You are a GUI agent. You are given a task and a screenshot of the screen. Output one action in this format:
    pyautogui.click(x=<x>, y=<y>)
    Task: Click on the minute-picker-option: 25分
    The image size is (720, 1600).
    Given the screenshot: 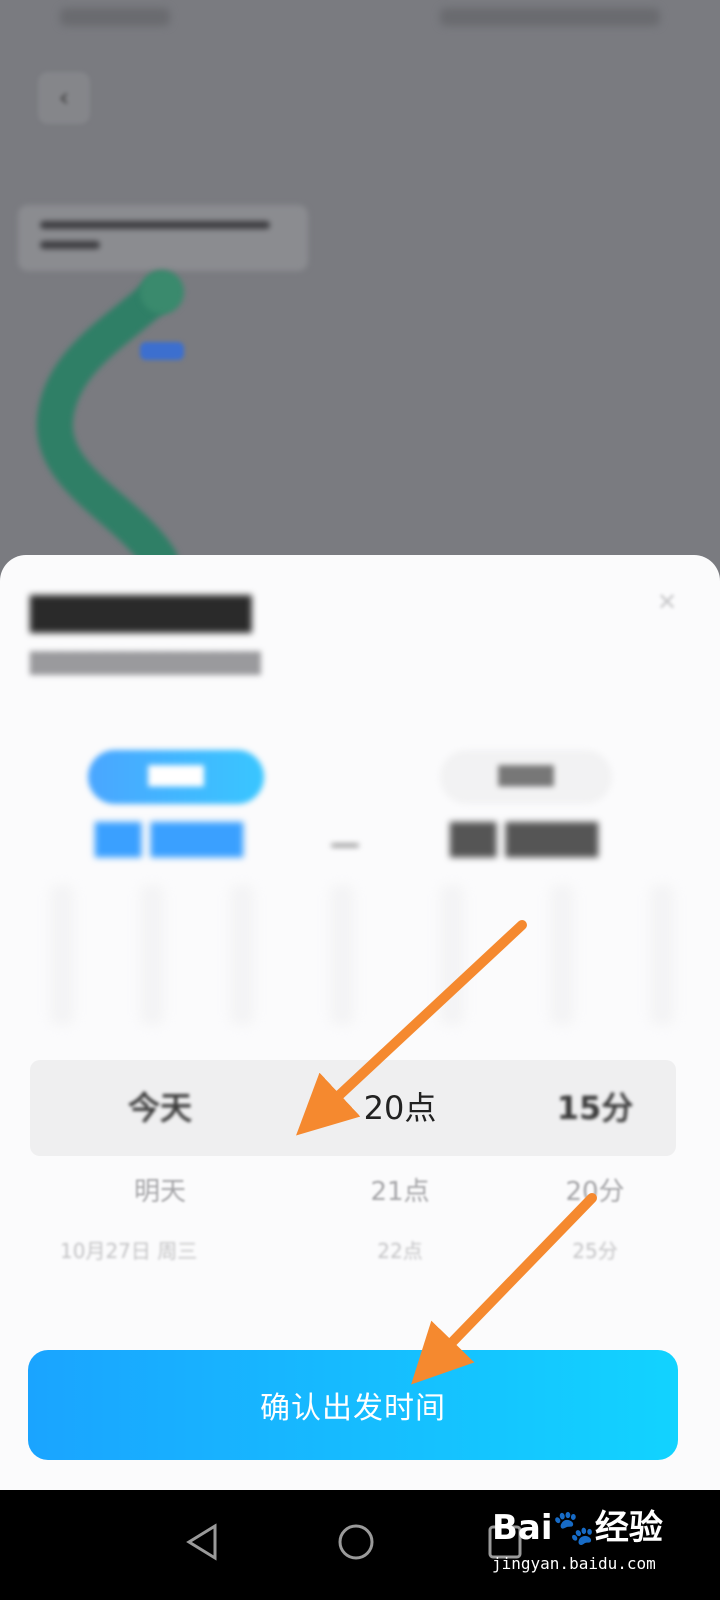 What is the action you would take?
    pyautogui.click(x=595, y=1249)
    